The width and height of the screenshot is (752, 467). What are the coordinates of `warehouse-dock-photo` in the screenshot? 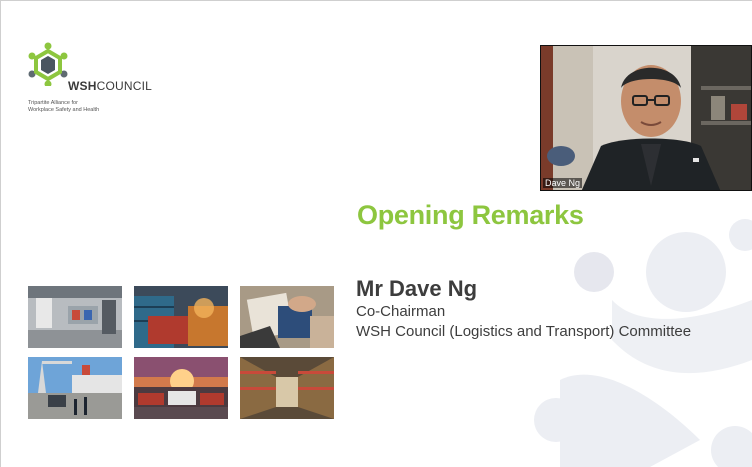 It's located at (75, 317).